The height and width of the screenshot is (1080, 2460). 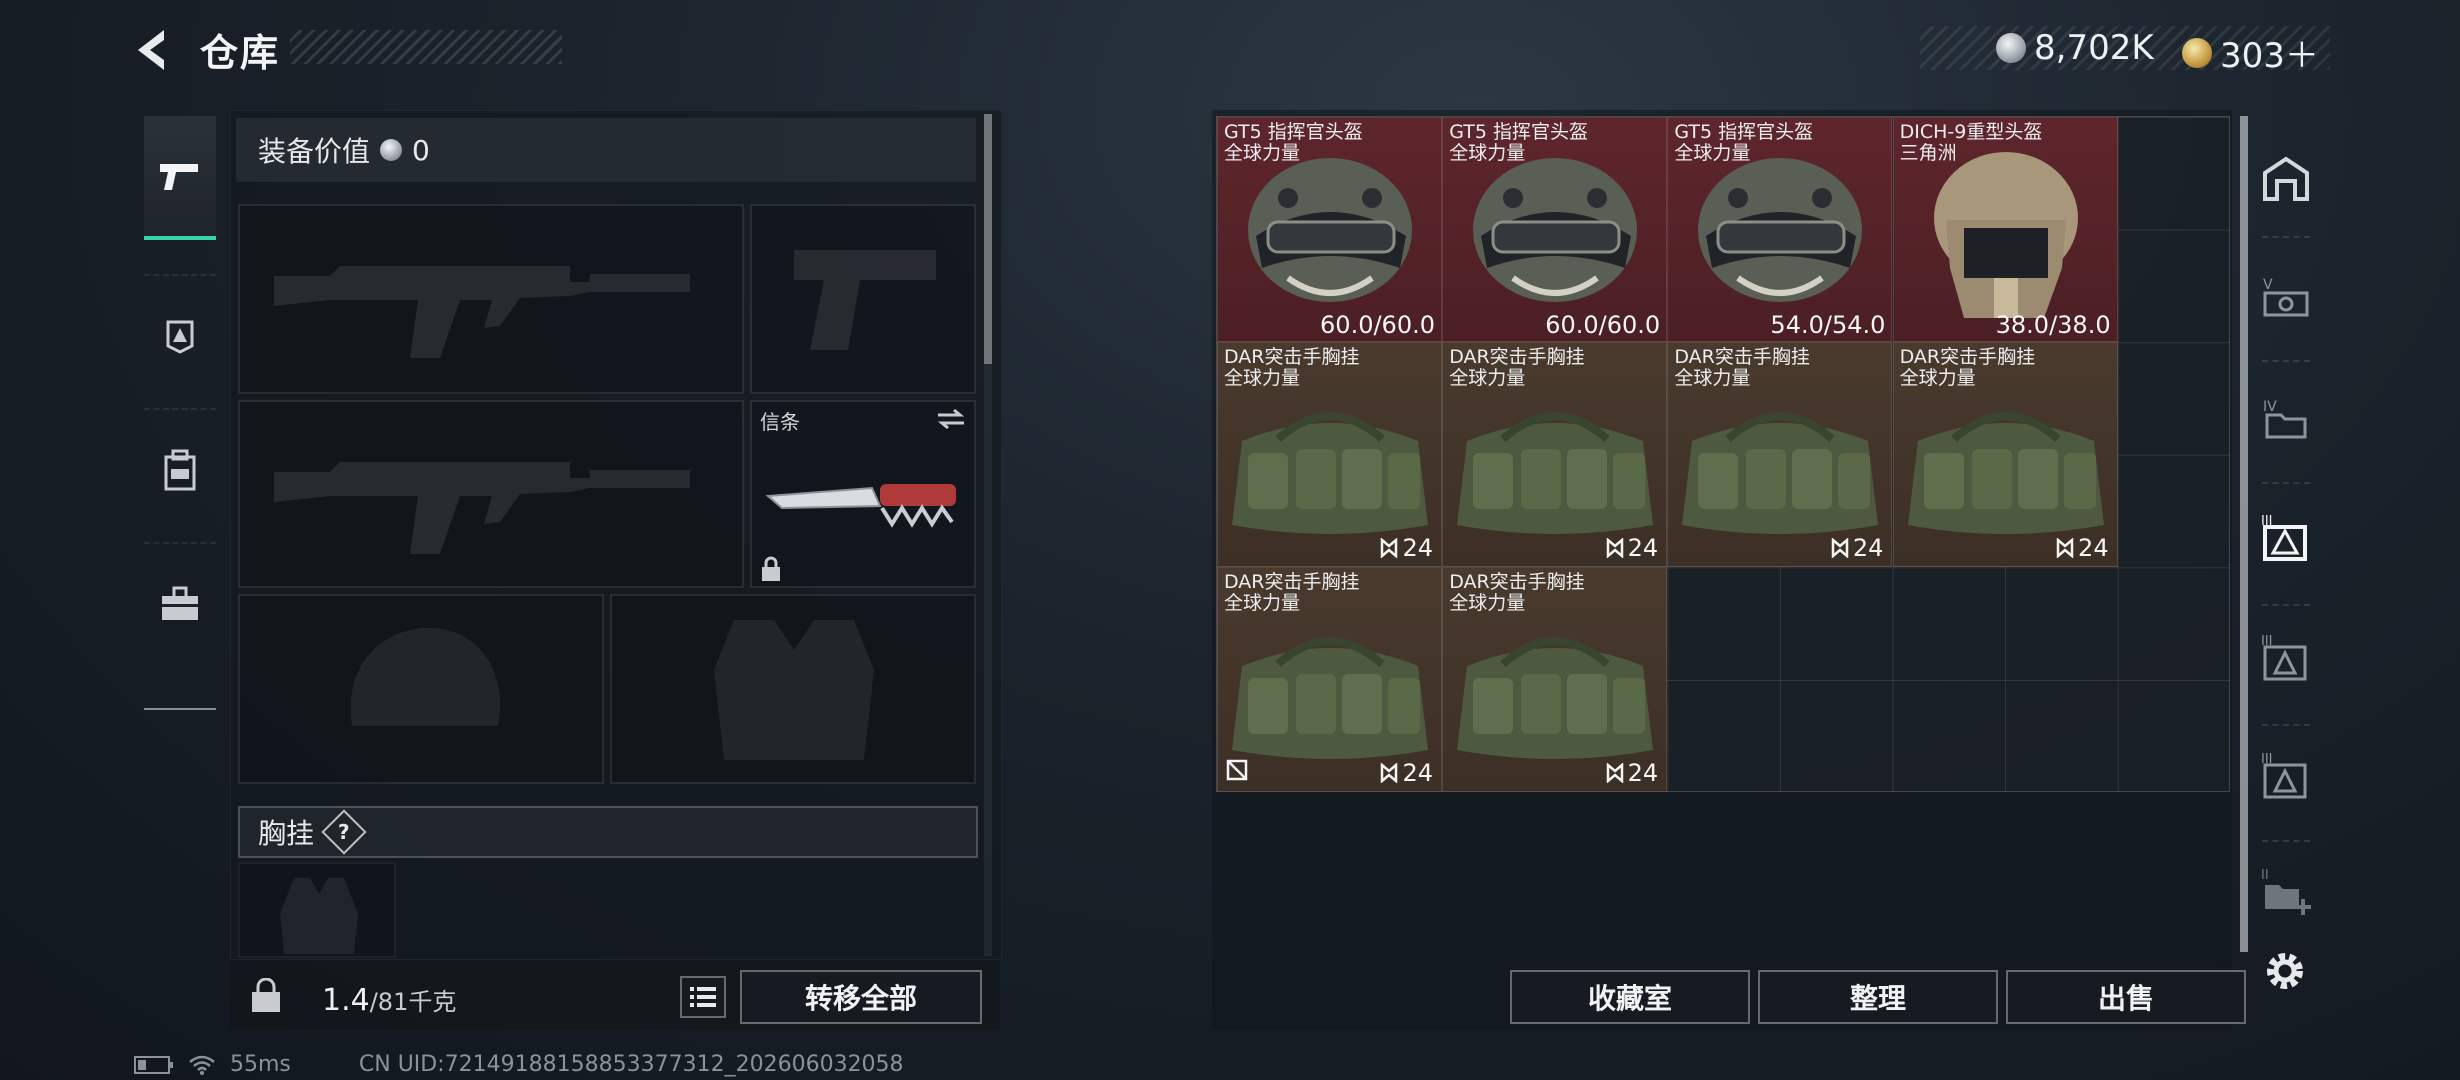 What do you see at coordinates (421, 689) in the screenshot?
I see `helmet-slot` at bounding box center [421, 689].